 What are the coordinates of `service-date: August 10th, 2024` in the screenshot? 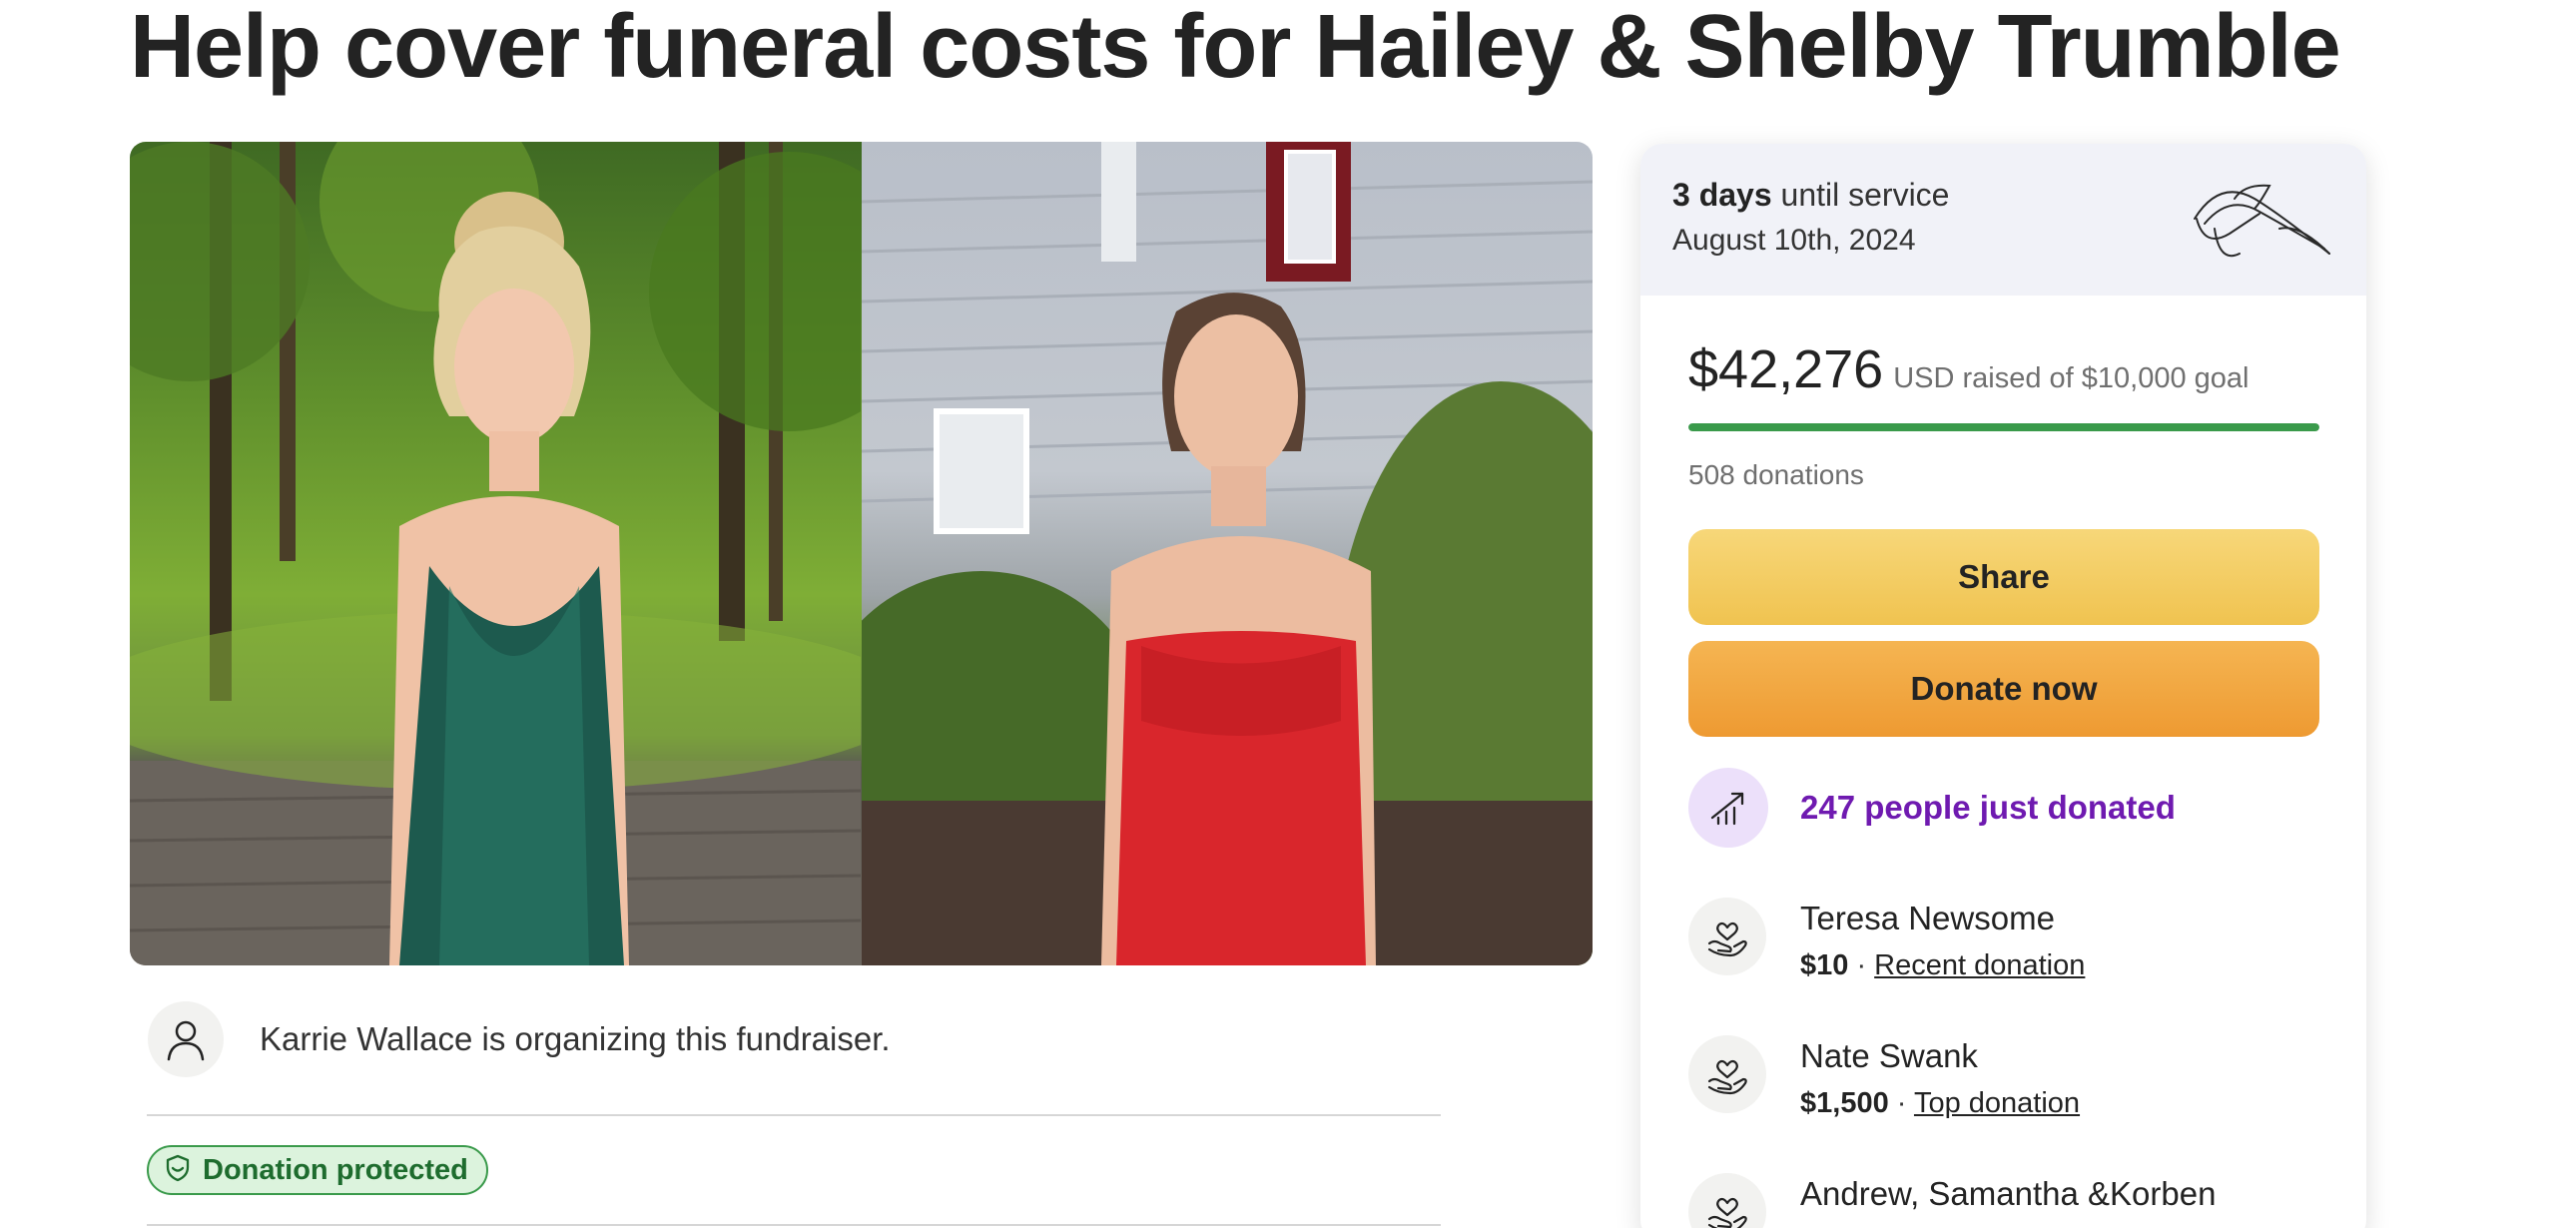 It's located at (1794, 241).